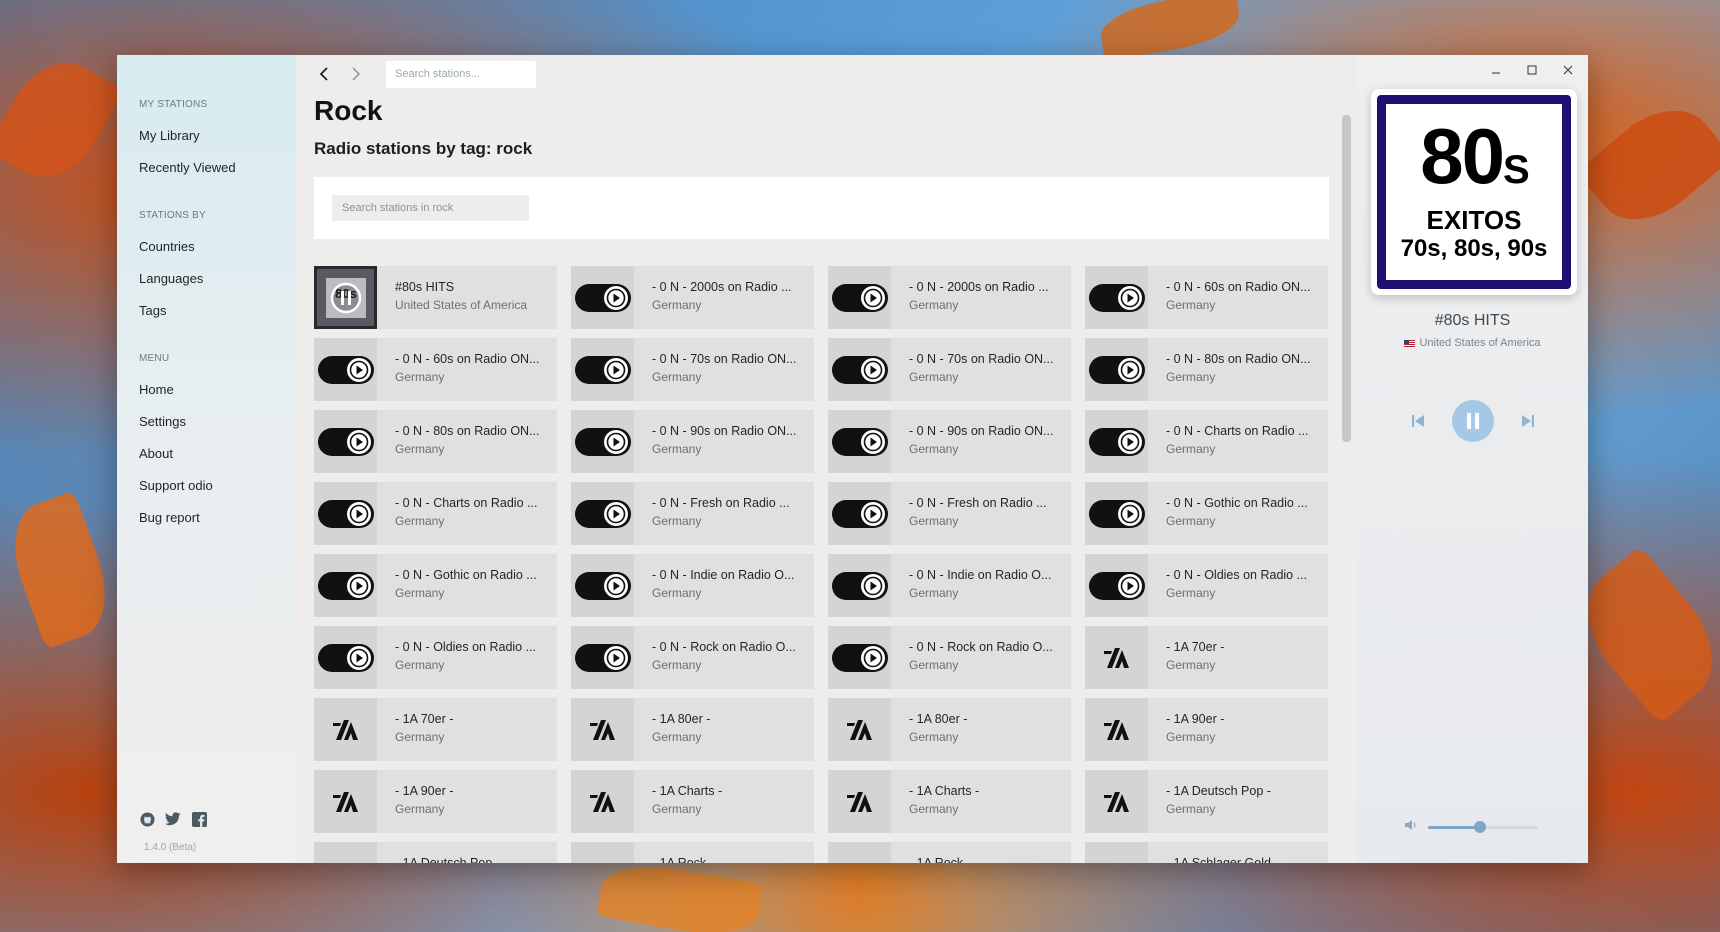 This screenshot has width=1720, height=932. What do you see at coordinates (1206, 852) in the screenshot?
I see `station-card: - 1A Schlager Gold -Germany` at bounding box center [1206, 852].